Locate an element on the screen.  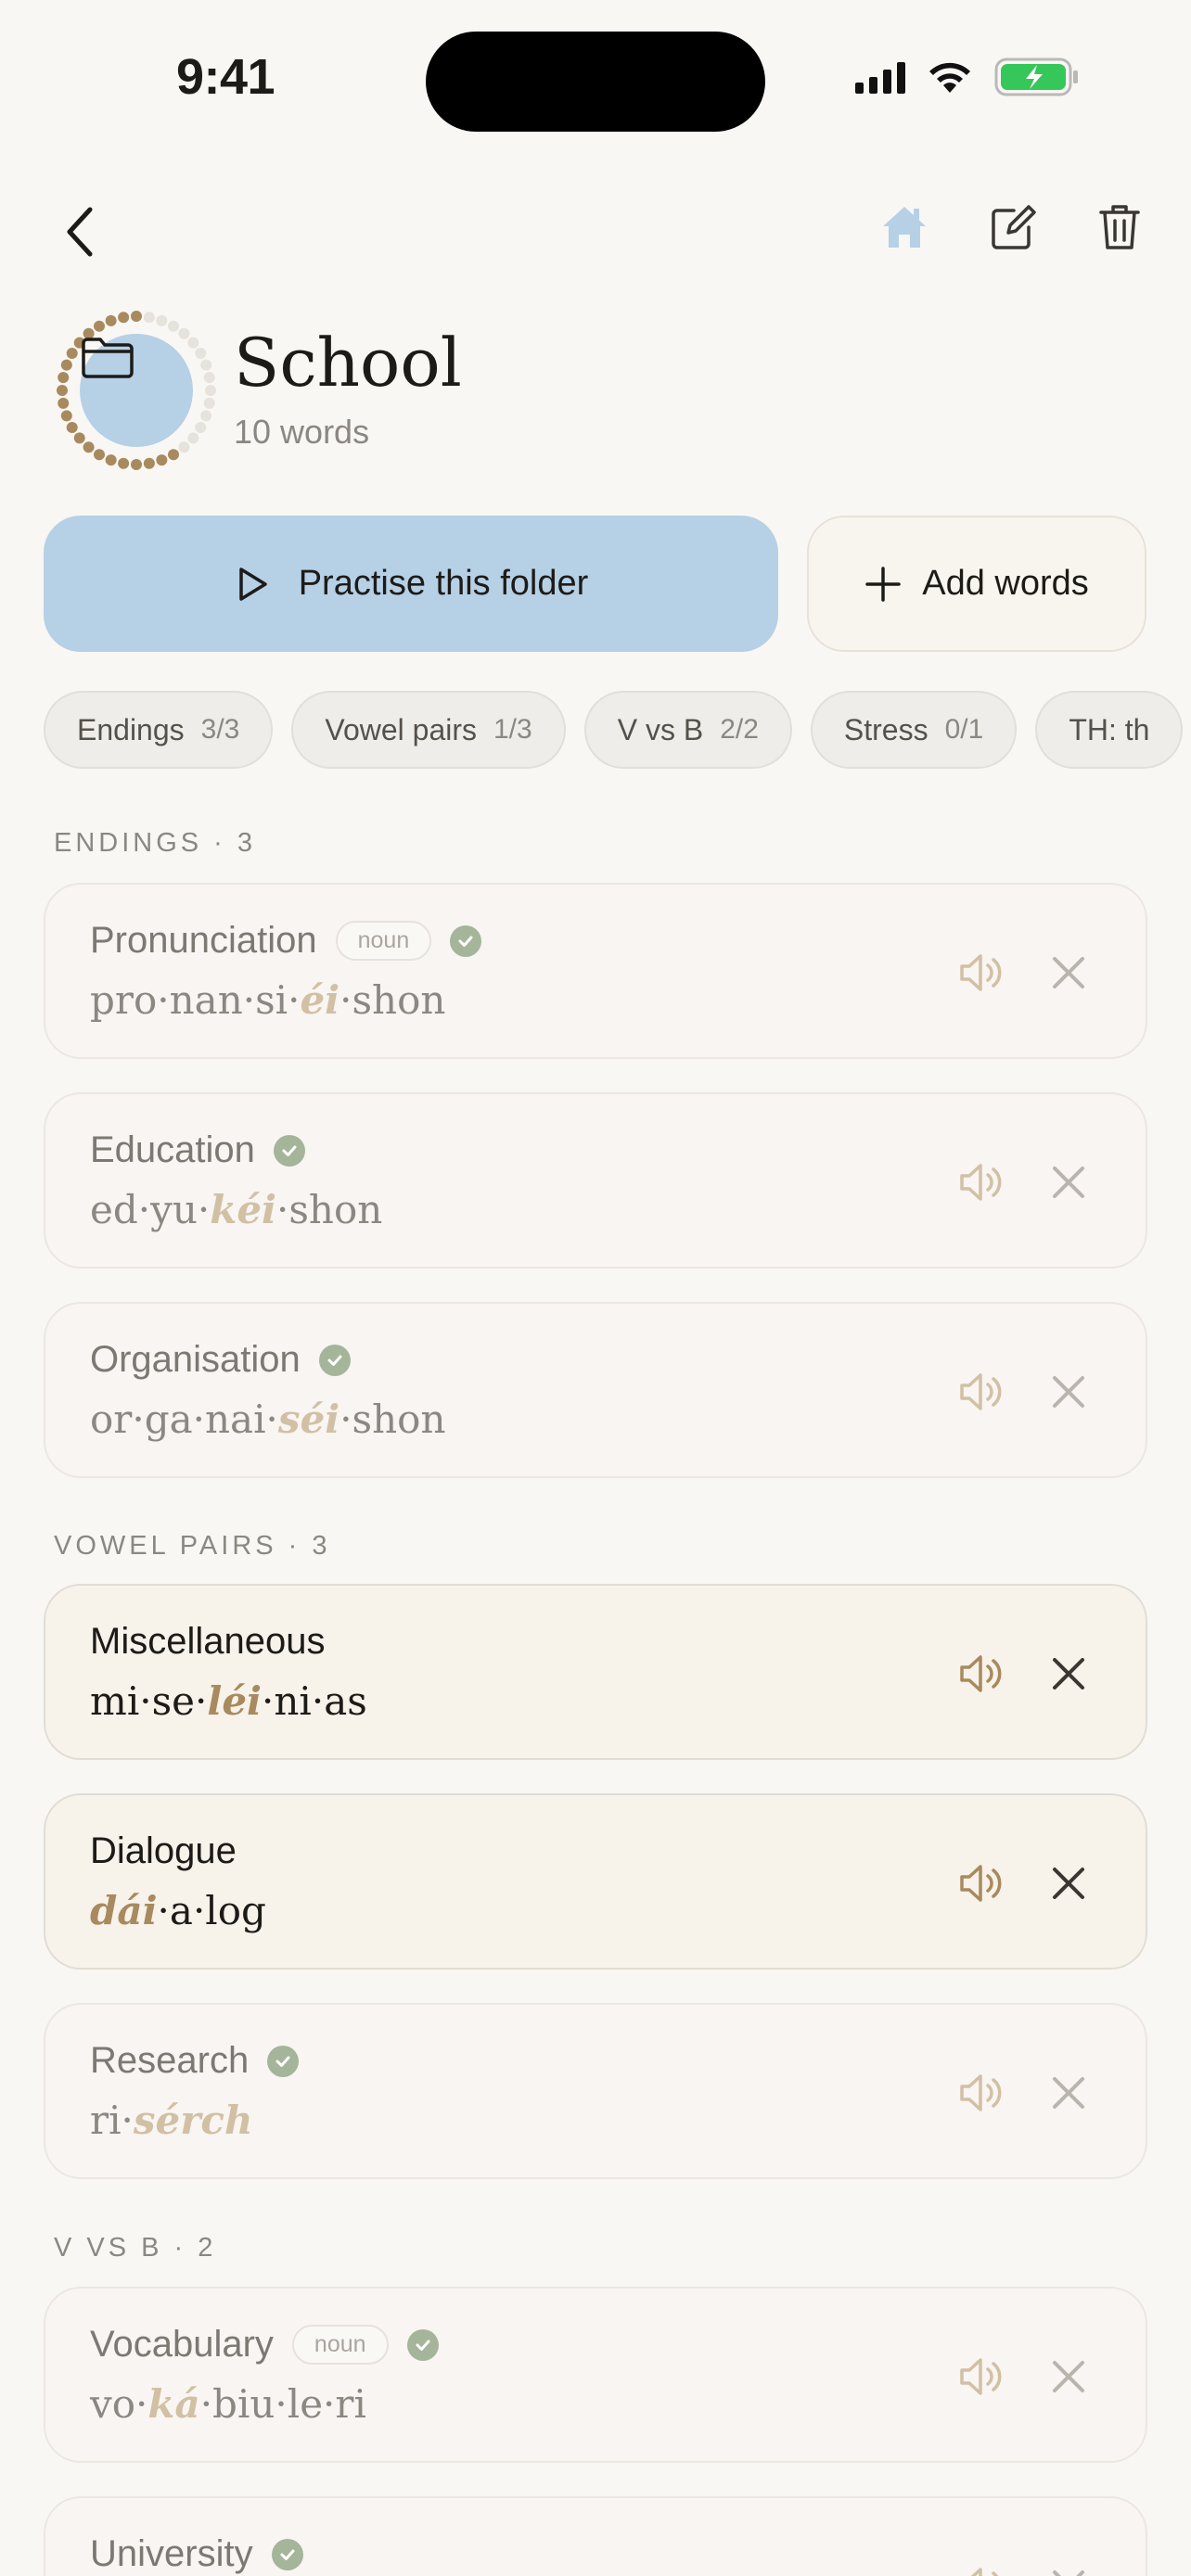
back-button is located at coordinates (79, 232).